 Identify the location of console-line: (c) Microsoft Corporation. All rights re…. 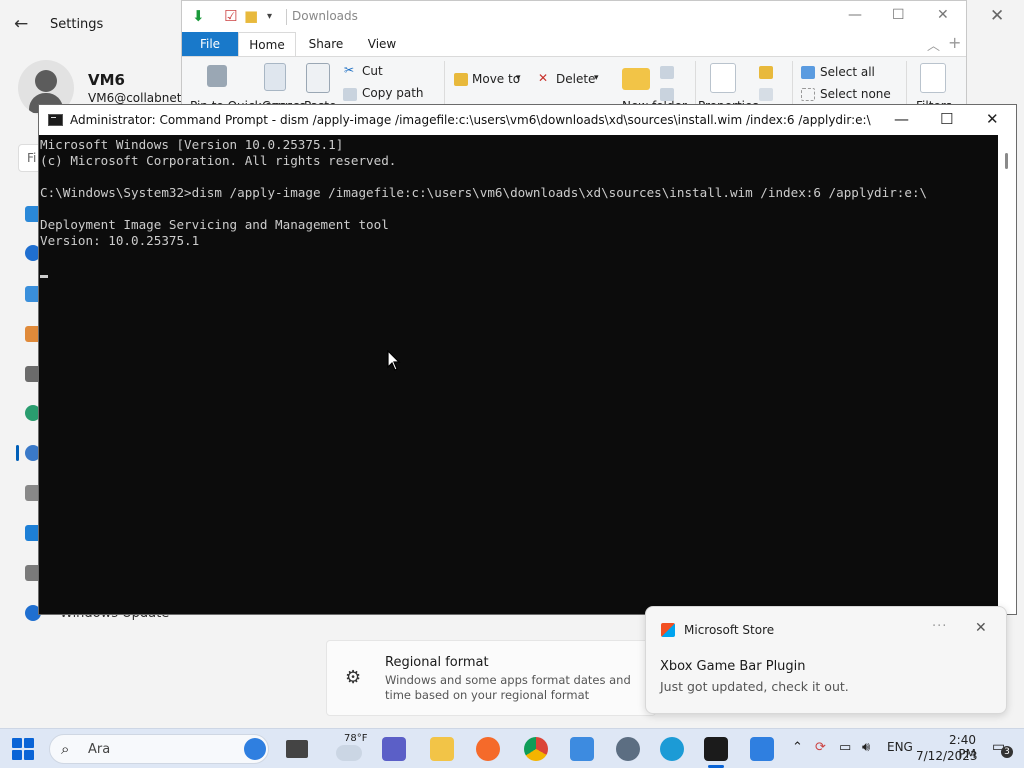
(218, 160).